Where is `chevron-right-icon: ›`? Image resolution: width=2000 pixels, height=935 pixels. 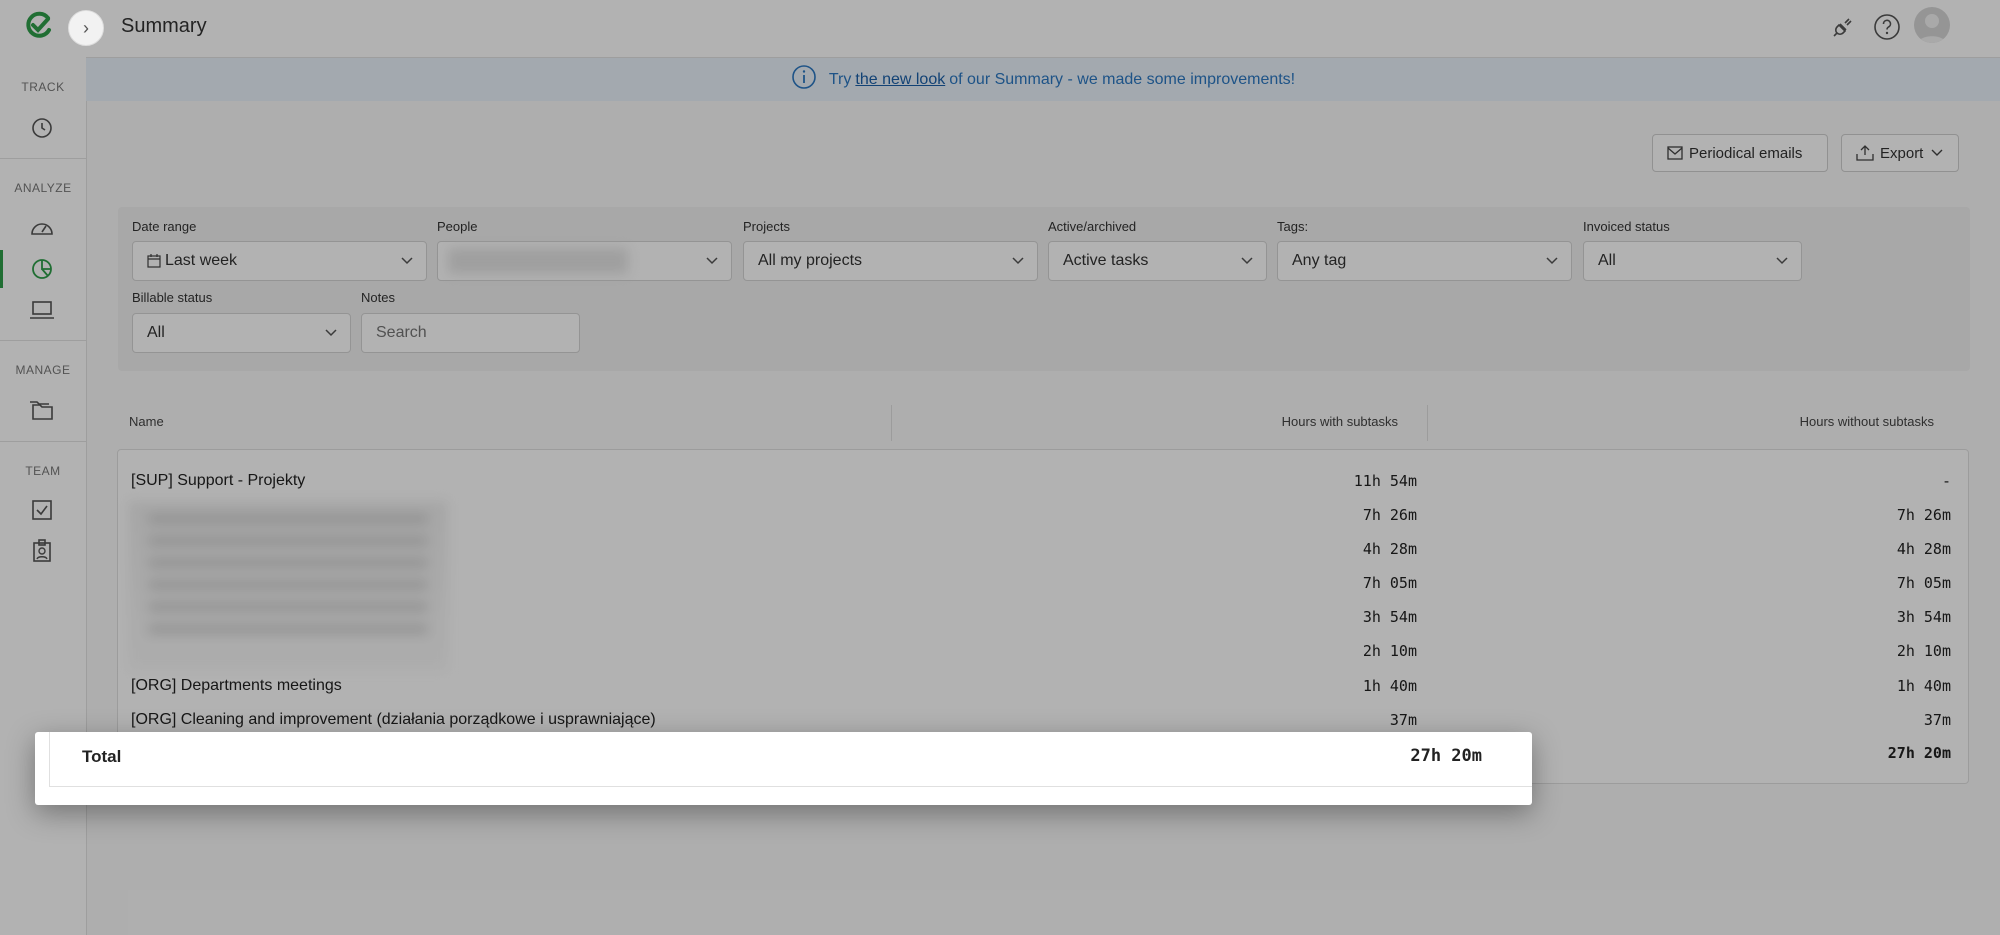 chevron-right-icon: › is located at coordinates (86, 27).